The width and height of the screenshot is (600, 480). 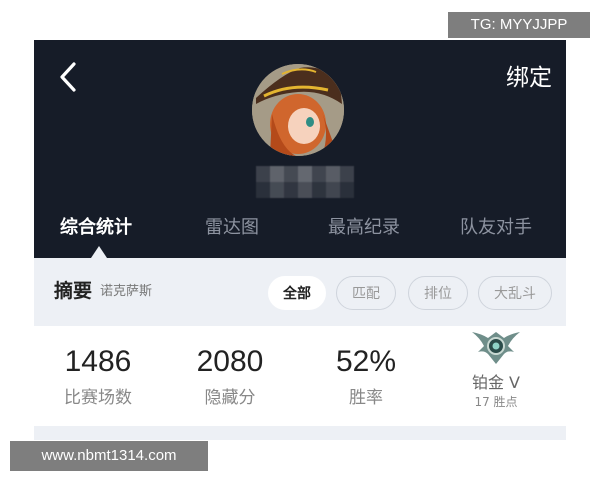 What do you see at coordinates (109, 456) in the screenshot?
I see `watermark-url: www.nbmt1314.com` at bounding box center [109, 456].